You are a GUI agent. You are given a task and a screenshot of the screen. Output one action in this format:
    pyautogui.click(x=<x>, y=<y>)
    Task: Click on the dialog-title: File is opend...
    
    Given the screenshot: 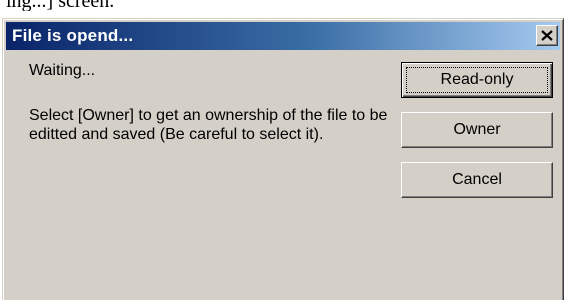 What is the action you would take?
    pyautogui.click(x=73, y=35)
    